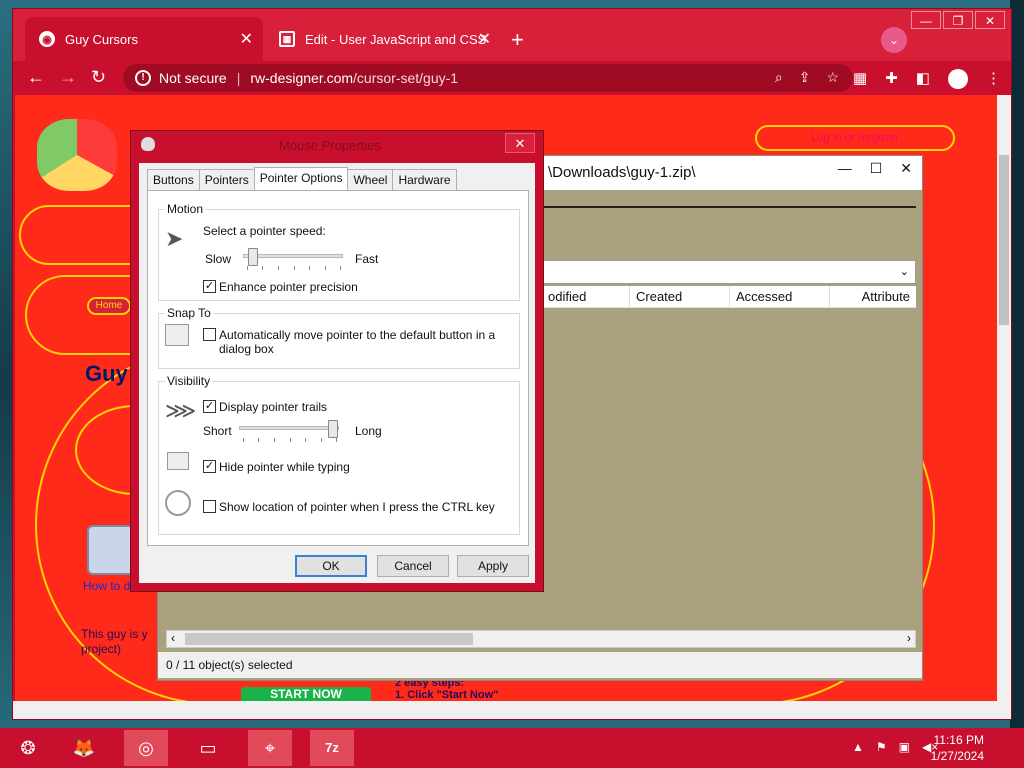 The image size is (1024, 768). I want to click on tab-pointers: Pointers, so click(226, 180).